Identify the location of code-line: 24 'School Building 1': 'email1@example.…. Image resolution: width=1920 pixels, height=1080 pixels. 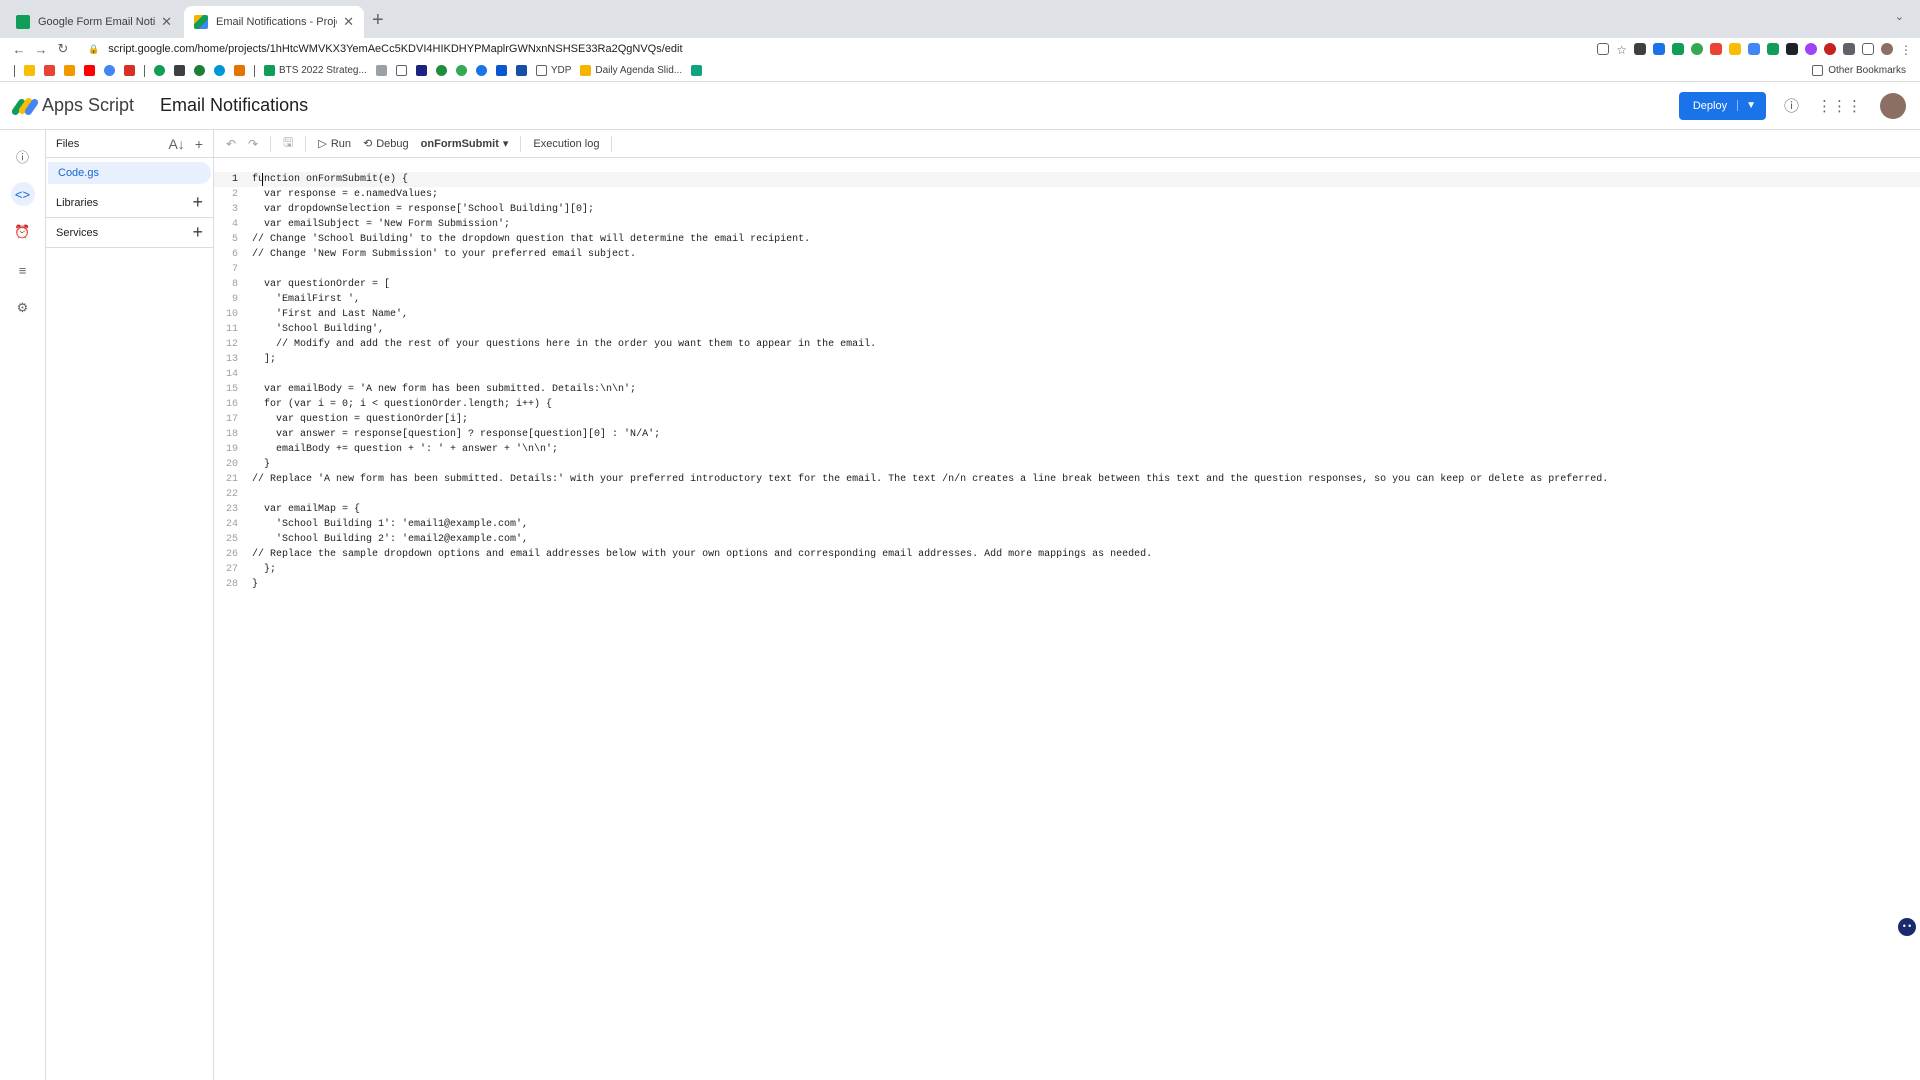
(1067, 524).